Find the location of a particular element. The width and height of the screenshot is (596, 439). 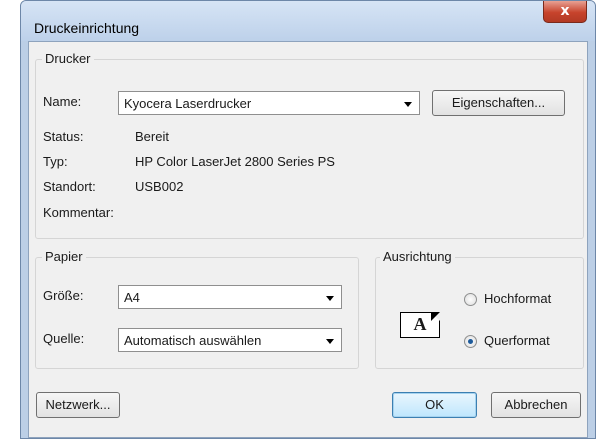

printer-name-value: Kyocera Laserdrucker is located at coordinates (188, 103).